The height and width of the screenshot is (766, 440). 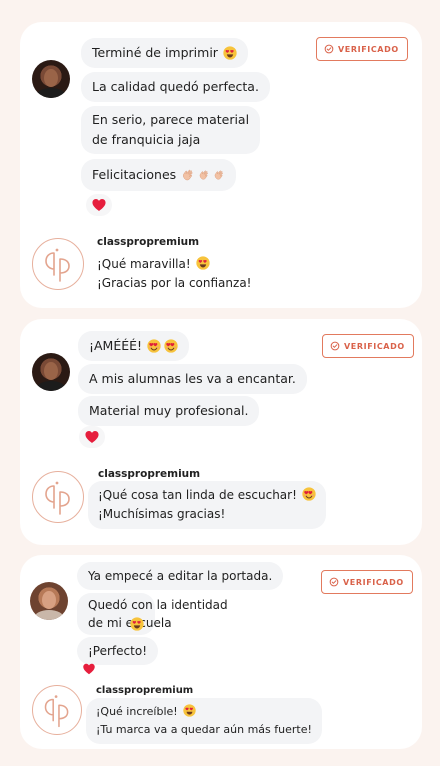 I want to click on message-bubble: Quedó con la identidad de mi escuela, so click(x=152, y=614).